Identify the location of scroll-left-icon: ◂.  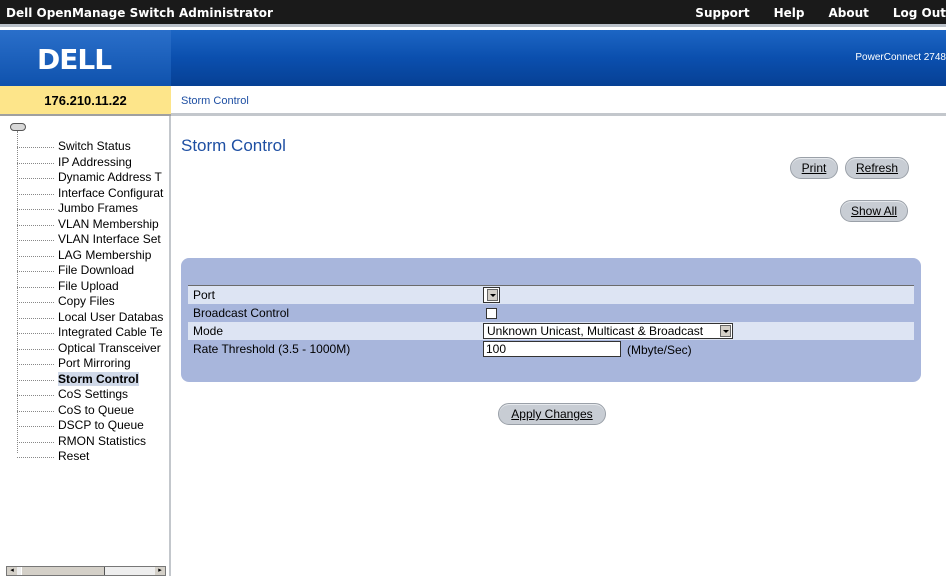
(12, 571).